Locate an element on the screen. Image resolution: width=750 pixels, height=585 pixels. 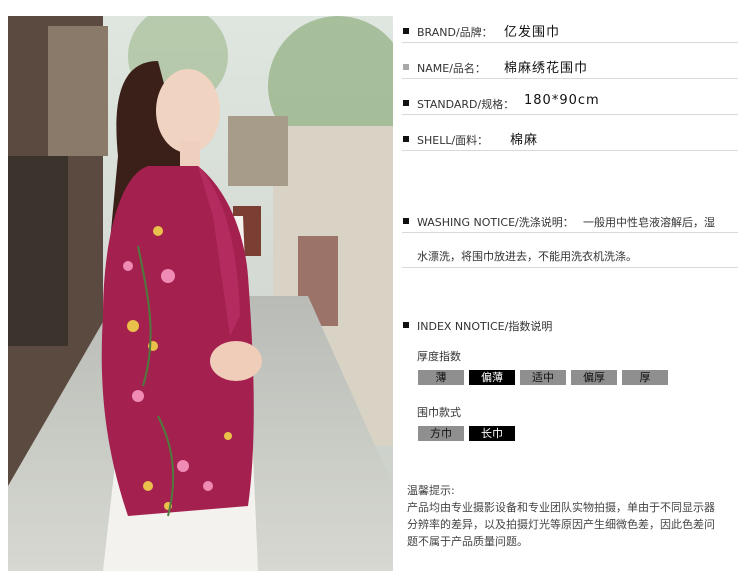
standard-row: STANDARD/规格： 180*90cm is located at coordinates (570, 104).